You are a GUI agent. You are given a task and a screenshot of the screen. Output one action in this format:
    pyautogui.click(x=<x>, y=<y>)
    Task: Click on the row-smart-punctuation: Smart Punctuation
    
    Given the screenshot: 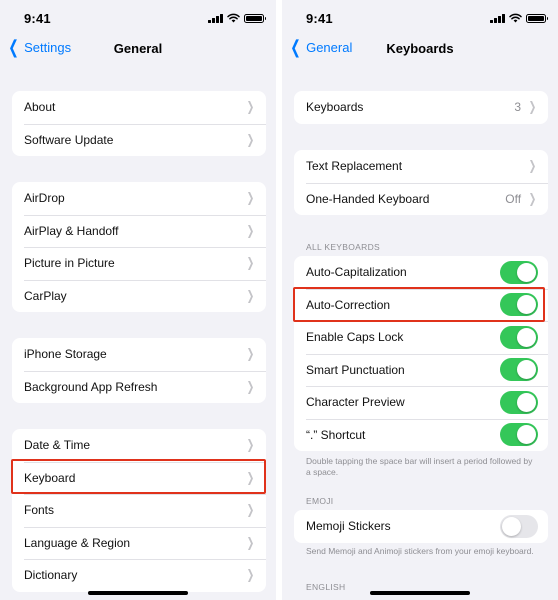 What is the action you would take?
    pyautogui.click(x=421, y=370)
    